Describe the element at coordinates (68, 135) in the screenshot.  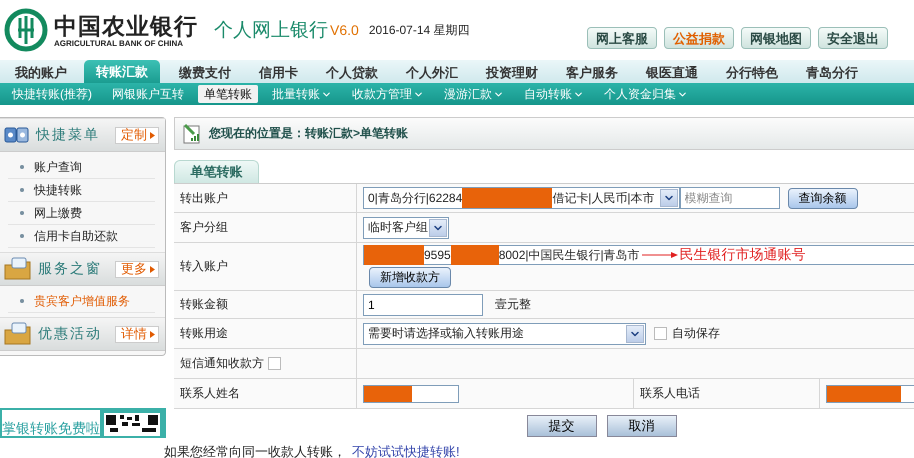
I see `section-title: 快捷菜单` at that location.